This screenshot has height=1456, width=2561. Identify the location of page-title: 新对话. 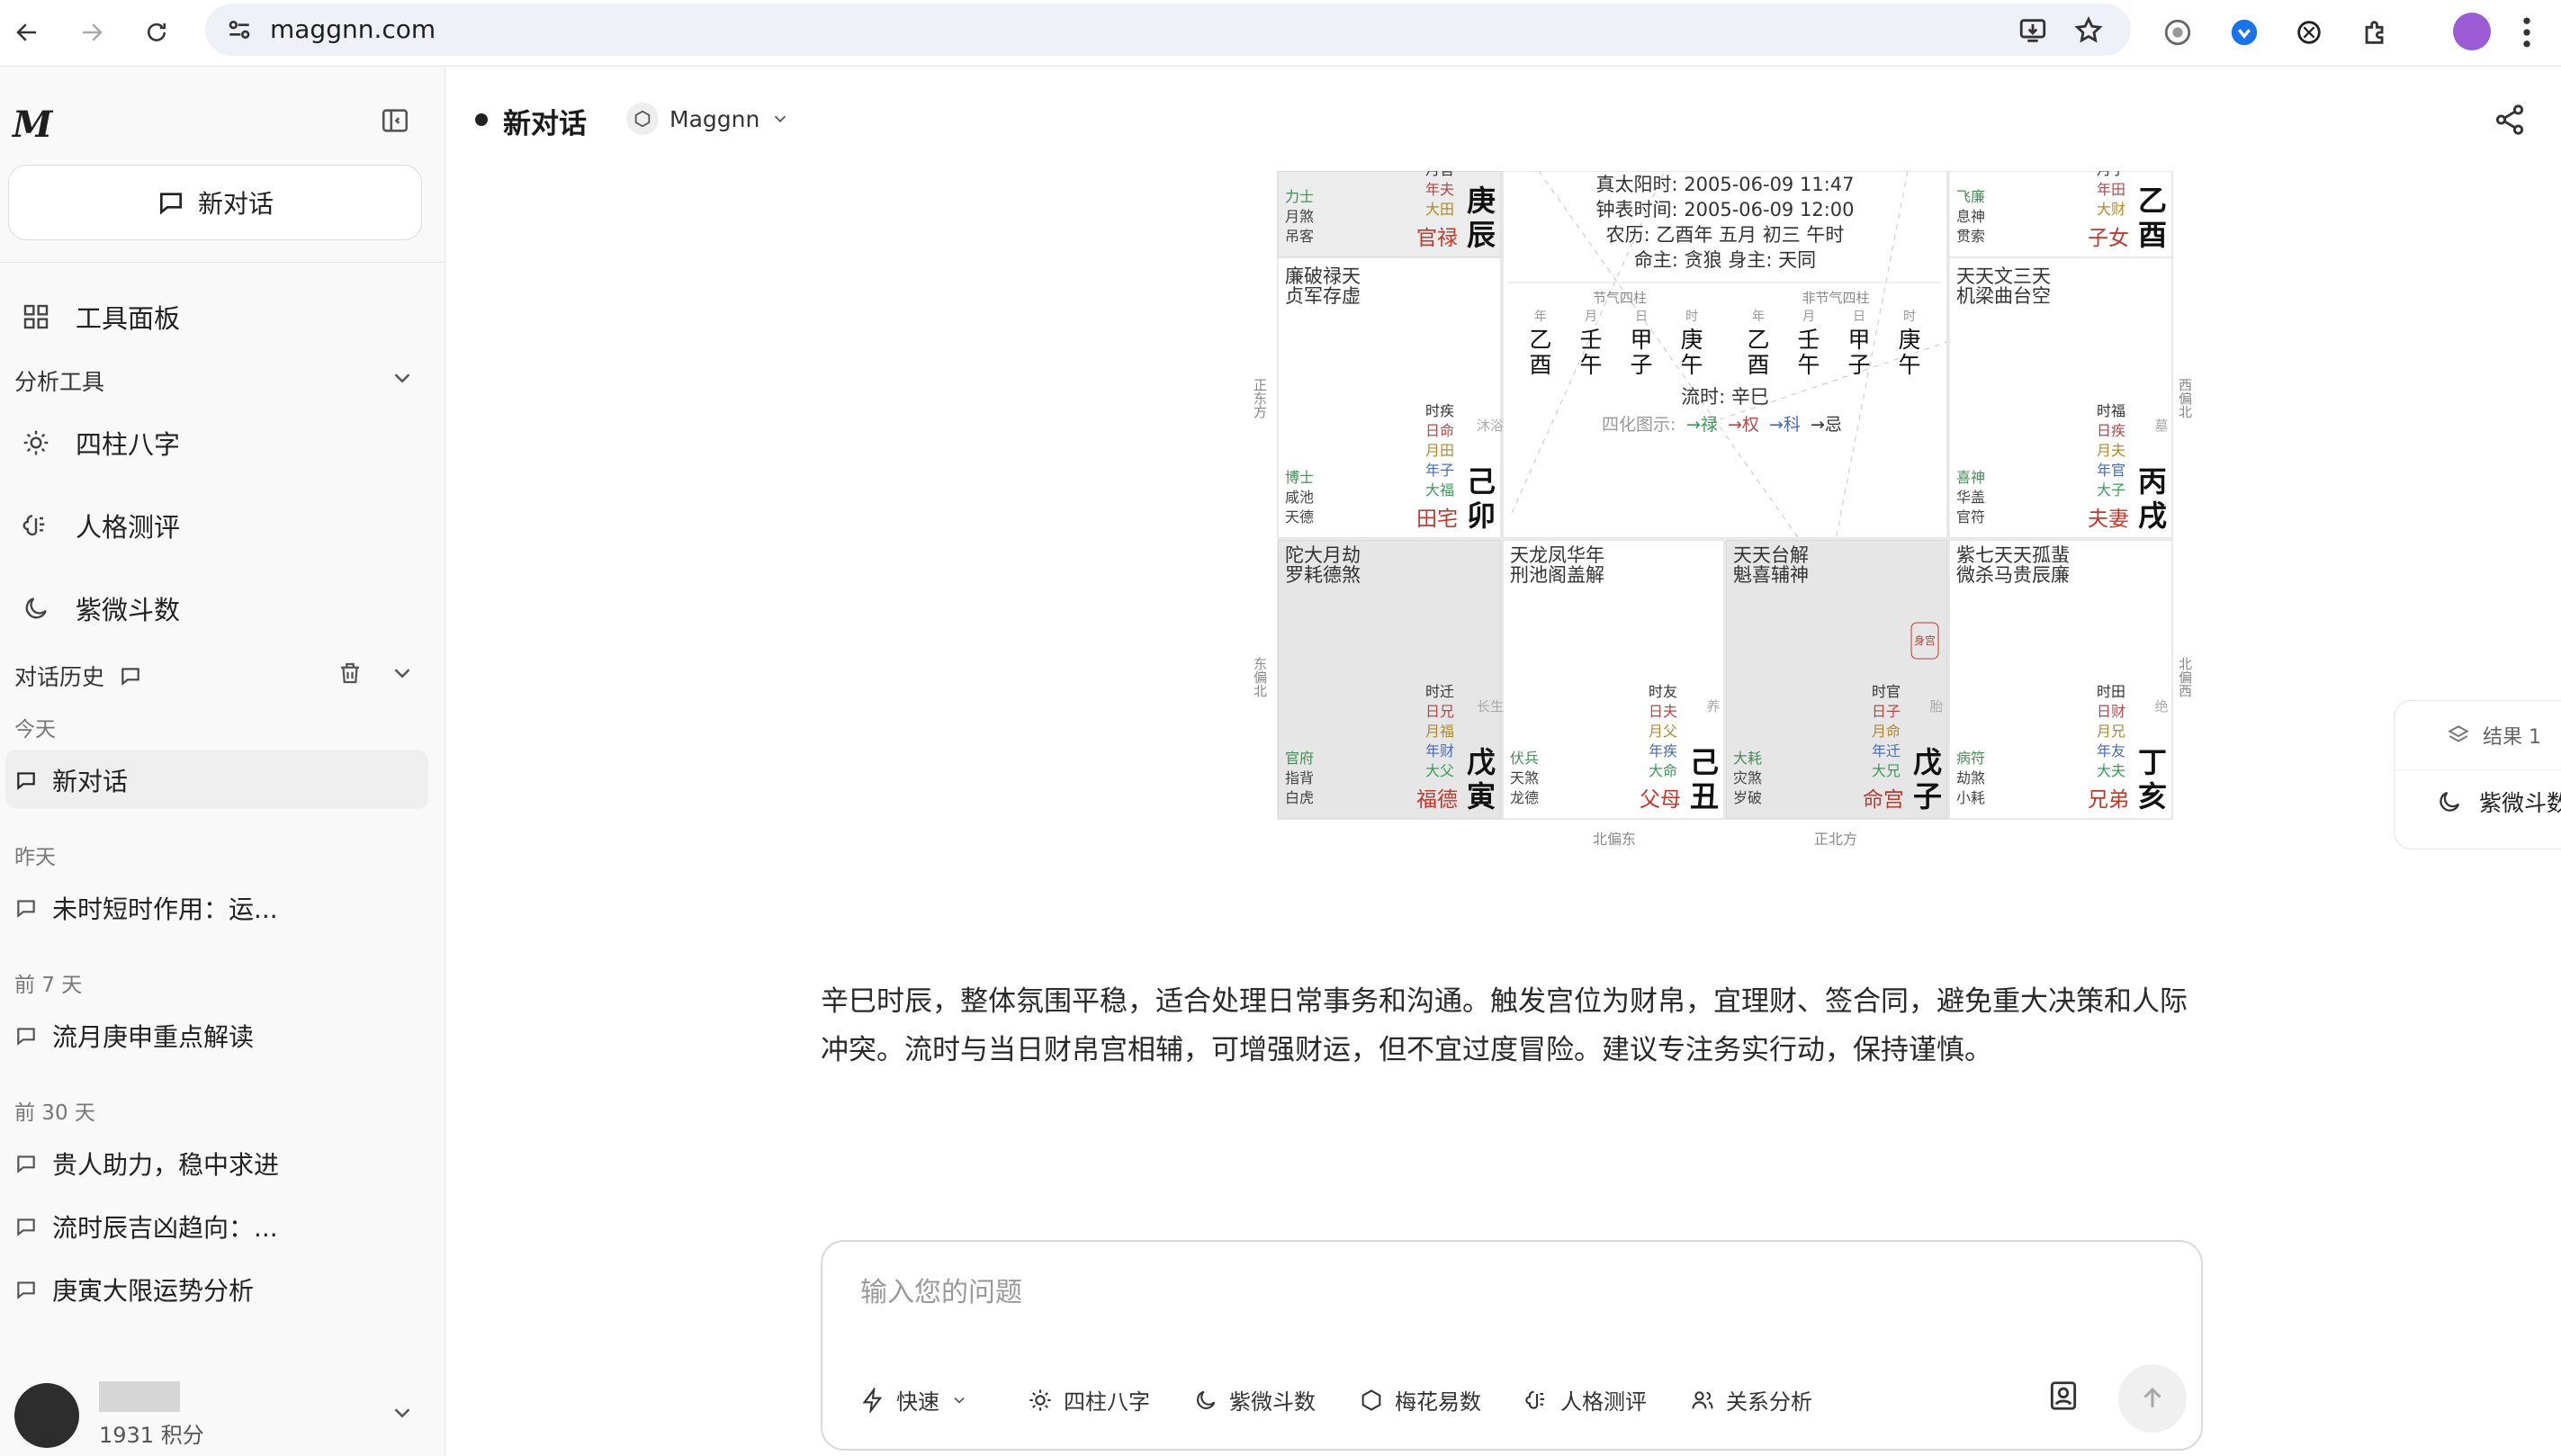
(545, 124).